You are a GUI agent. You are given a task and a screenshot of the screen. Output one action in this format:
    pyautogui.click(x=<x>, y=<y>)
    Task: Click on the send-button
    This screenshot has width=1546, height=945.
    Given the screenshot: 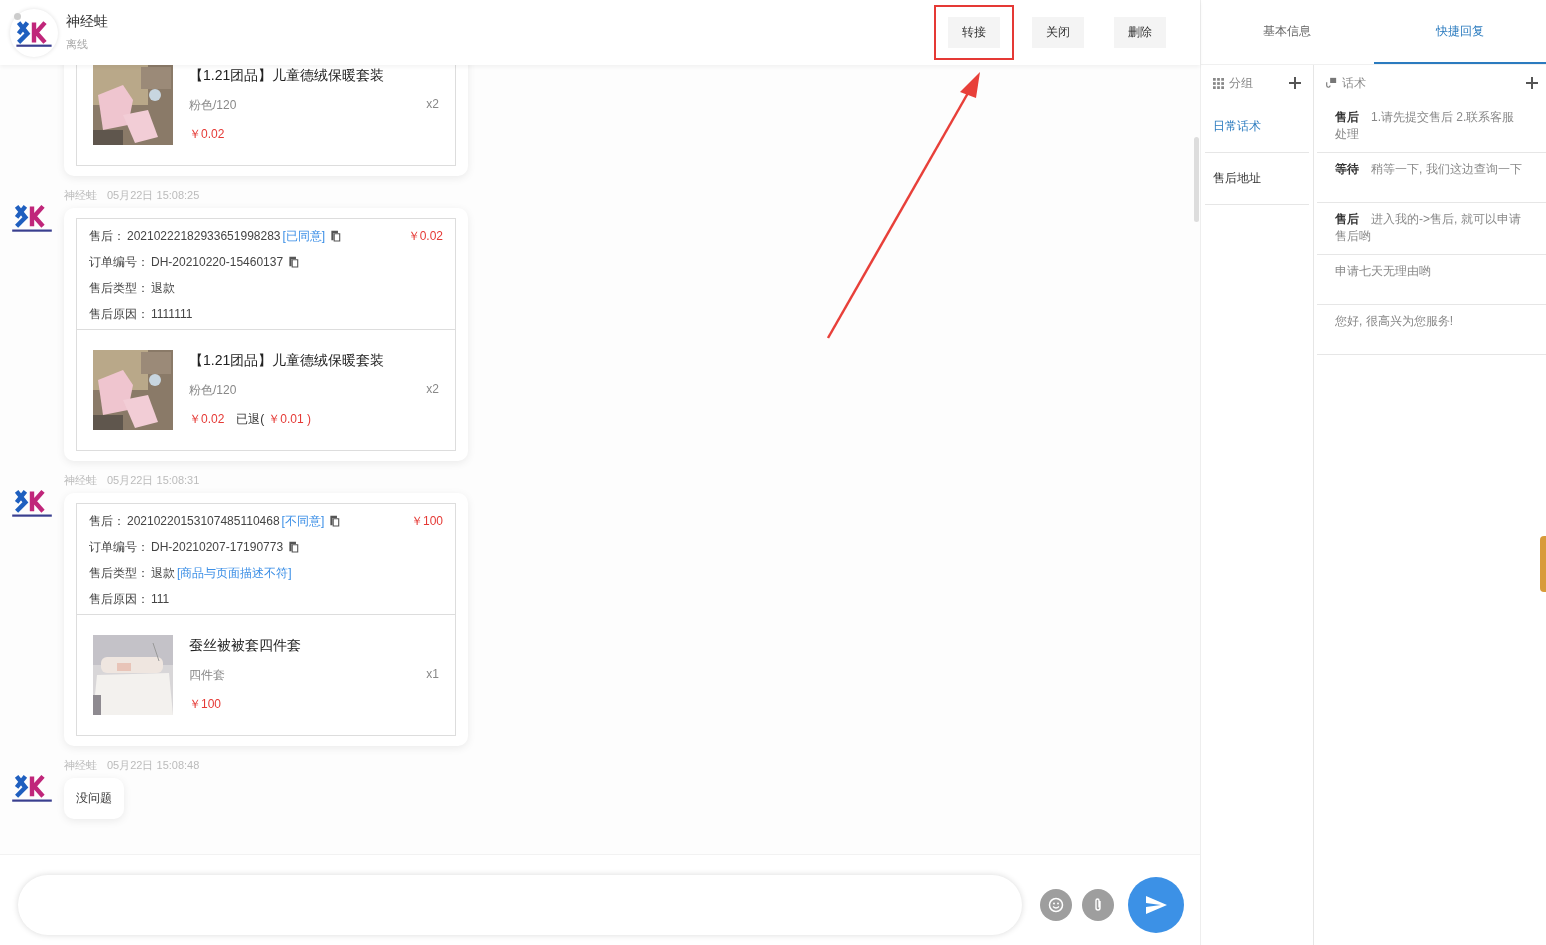 What is the action you would take?
    pyautogui.click(x=1156, y=905)
    